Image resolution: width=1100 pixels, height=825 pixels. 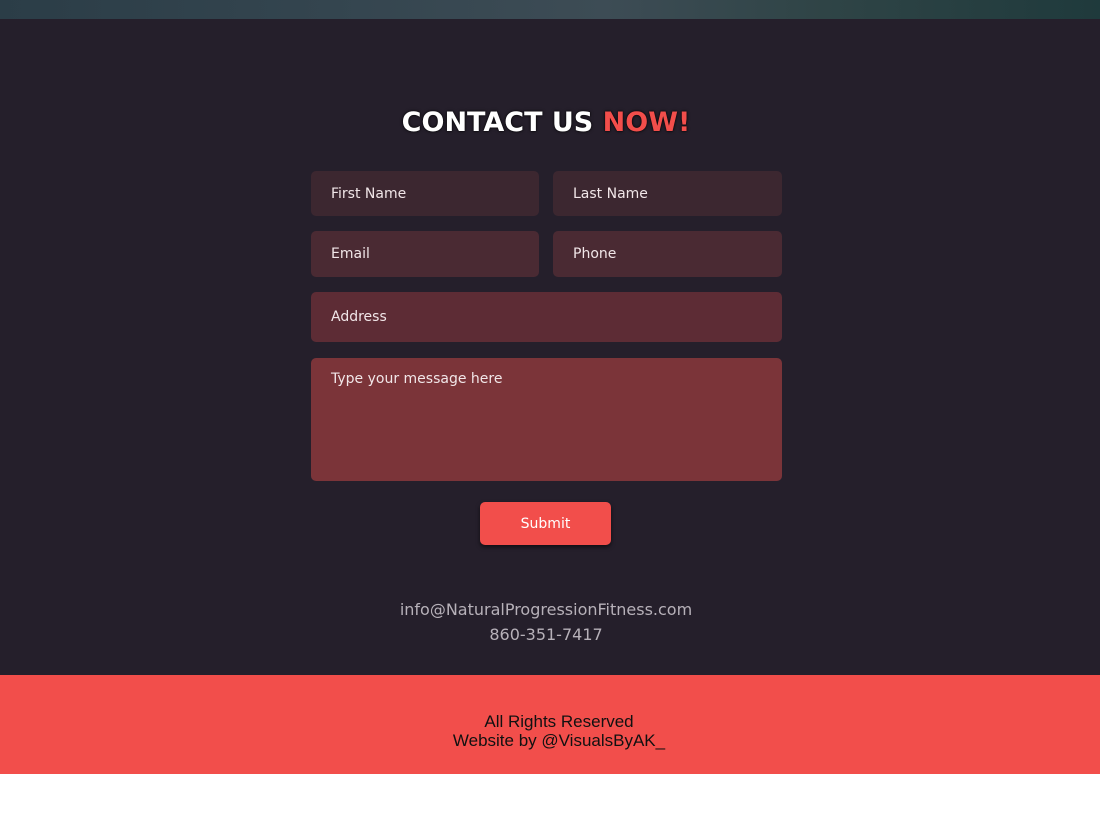 What do you see at coordinates (546, 609) in the screenshot?
I see `email-link: info@NaturalProgressionFitness.com` at bounding box center [546, 609].